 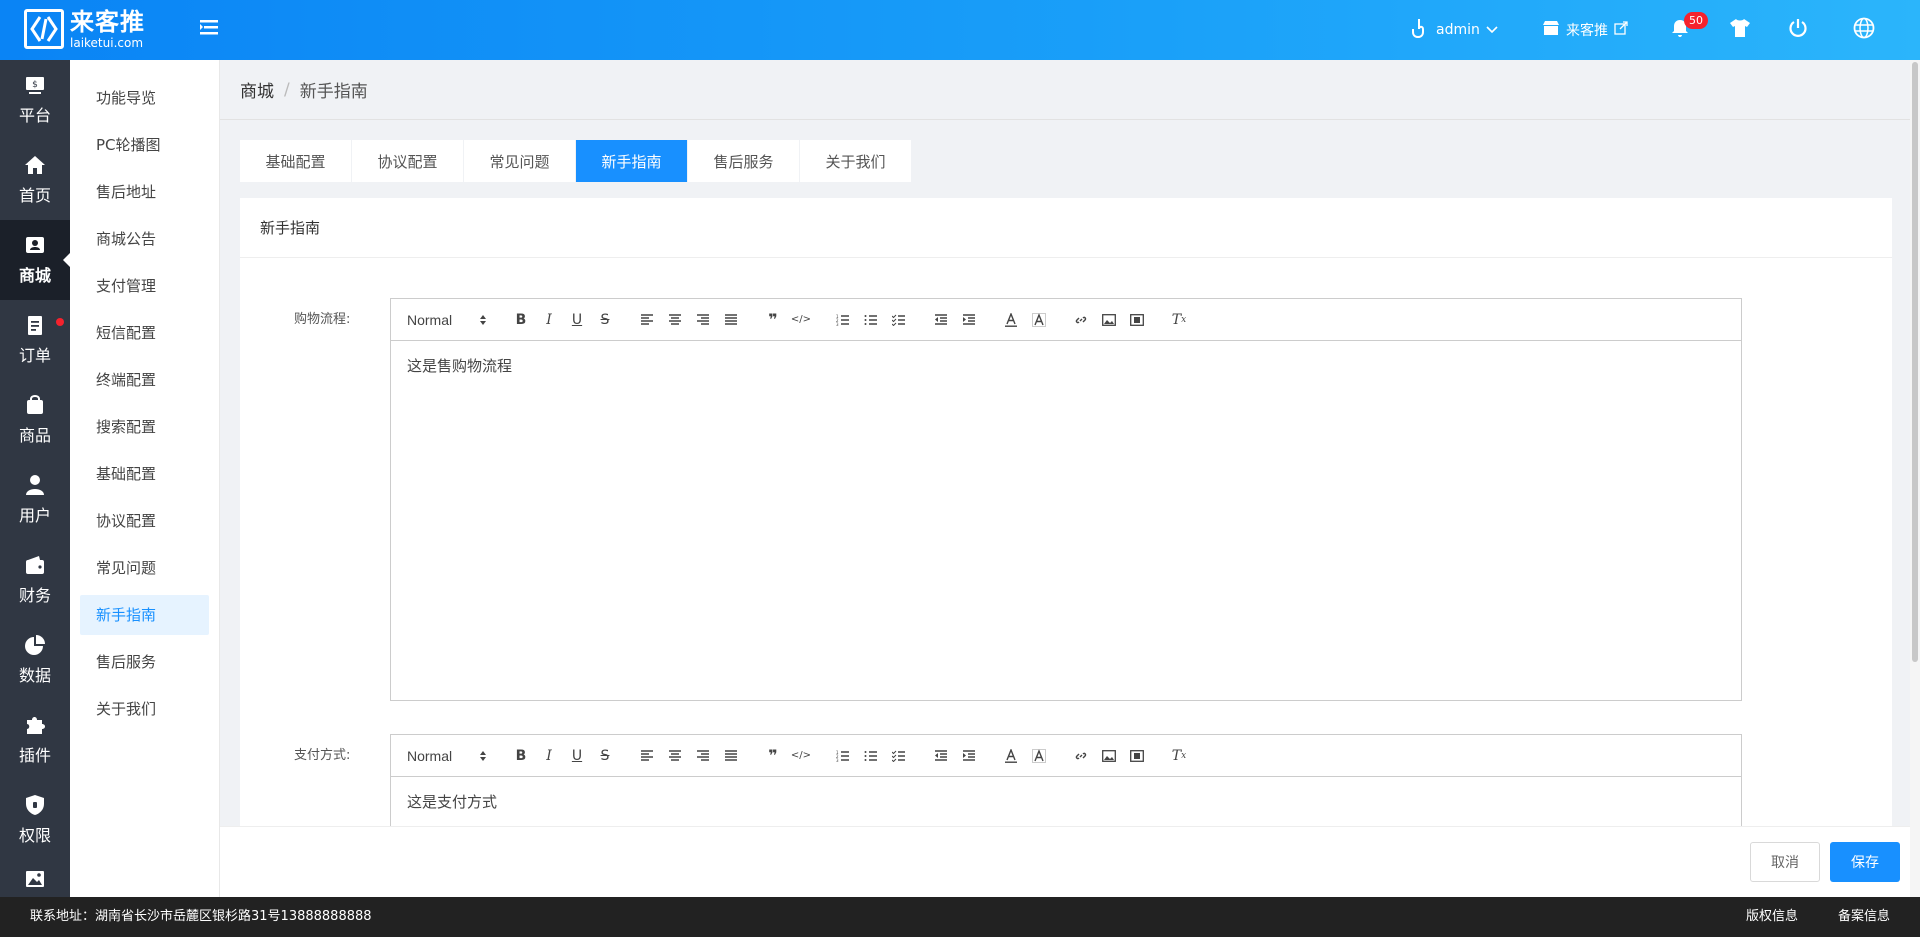 I want to click on page-scrollbar, so click(x=1915, y=478).